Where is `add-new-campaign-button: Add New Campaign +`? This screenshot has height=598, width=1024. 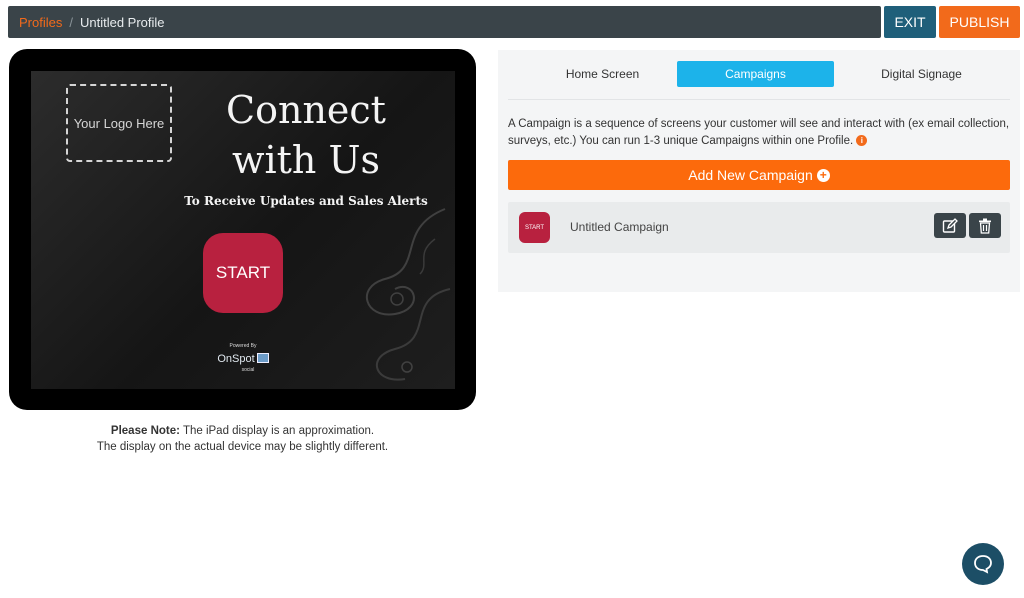 add-new-campaign-button: Add New Campaign + is located at coordinates (759, 175).